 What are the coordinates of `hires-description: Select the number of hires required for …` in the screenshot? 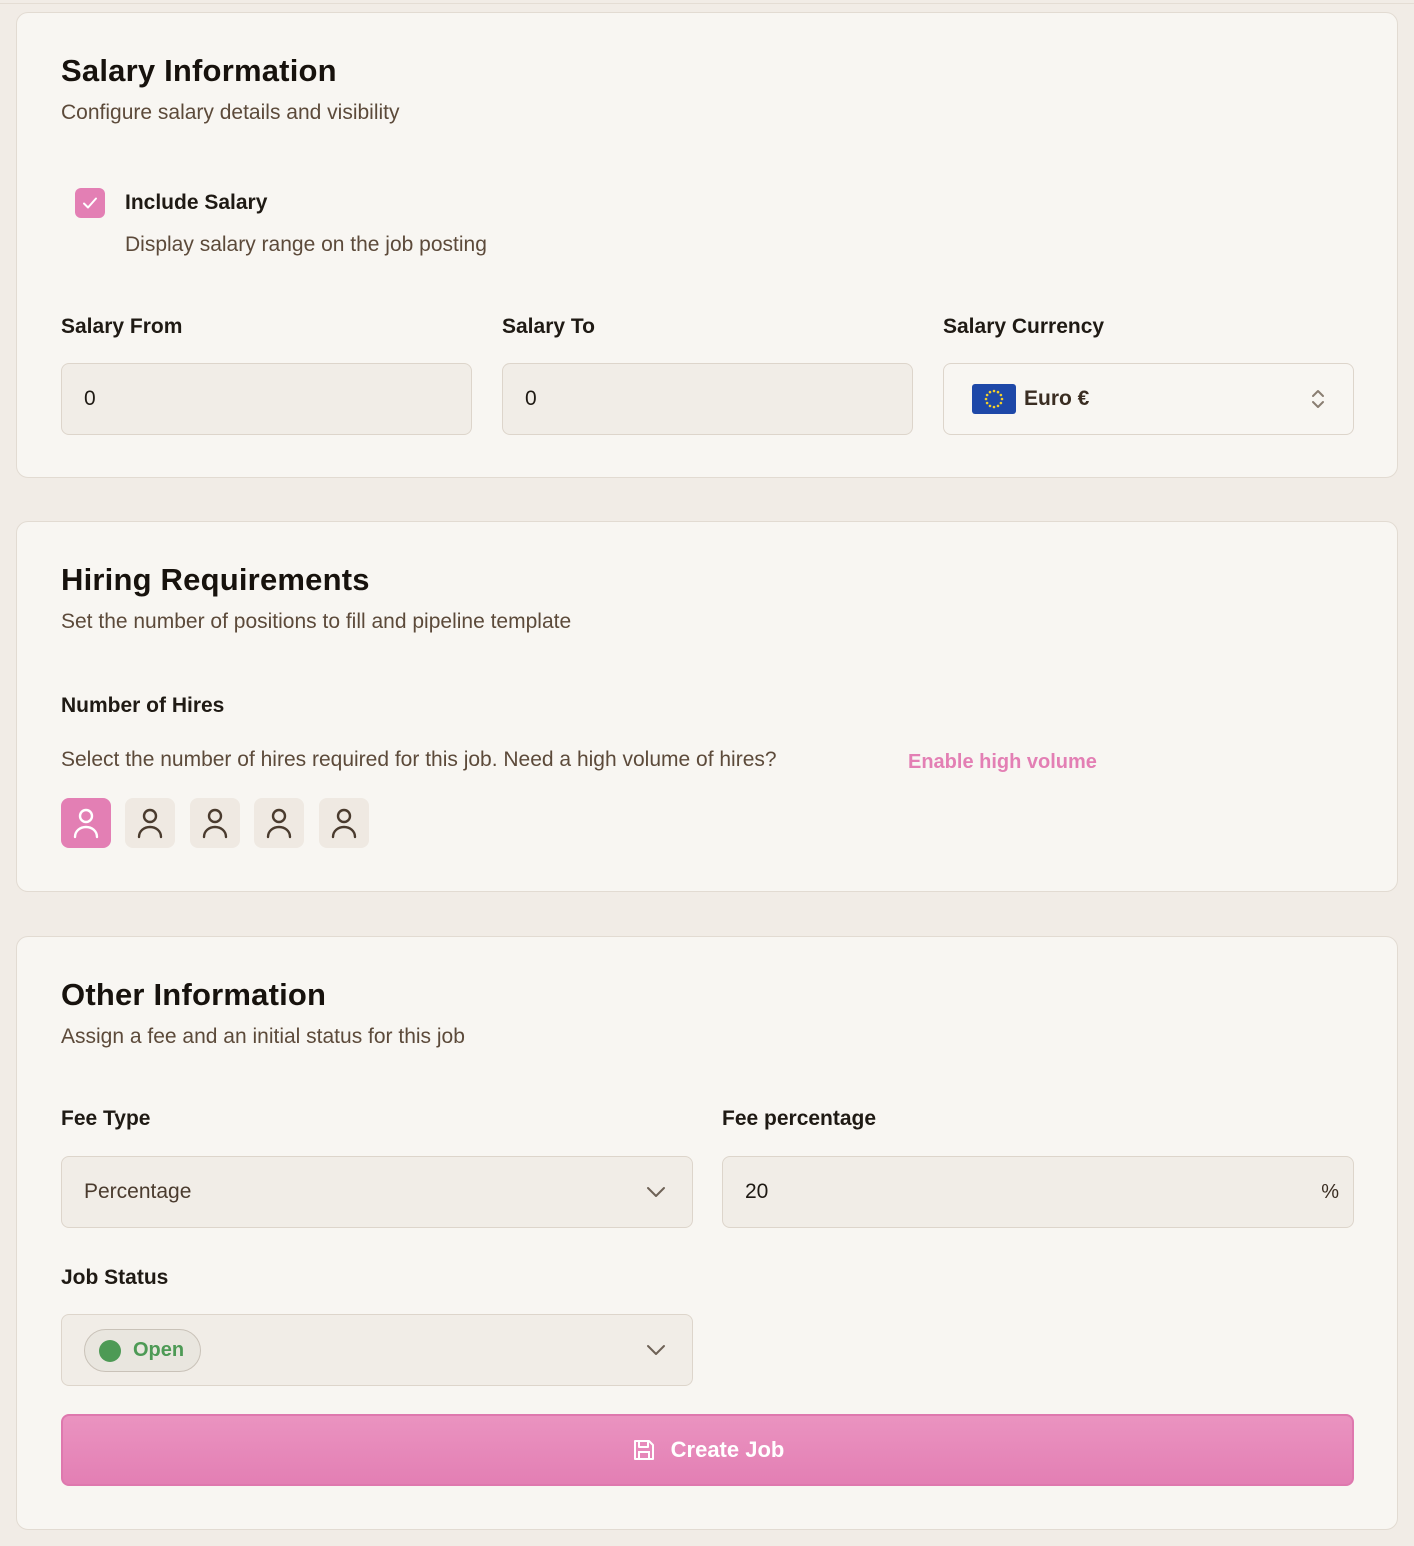 It's located at (419, 759).